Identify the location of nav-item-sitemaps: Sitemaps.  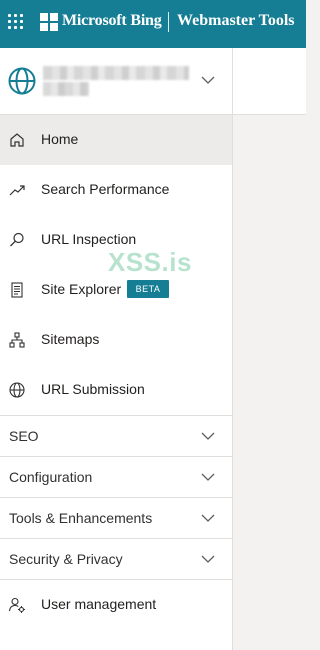
(116, 340).